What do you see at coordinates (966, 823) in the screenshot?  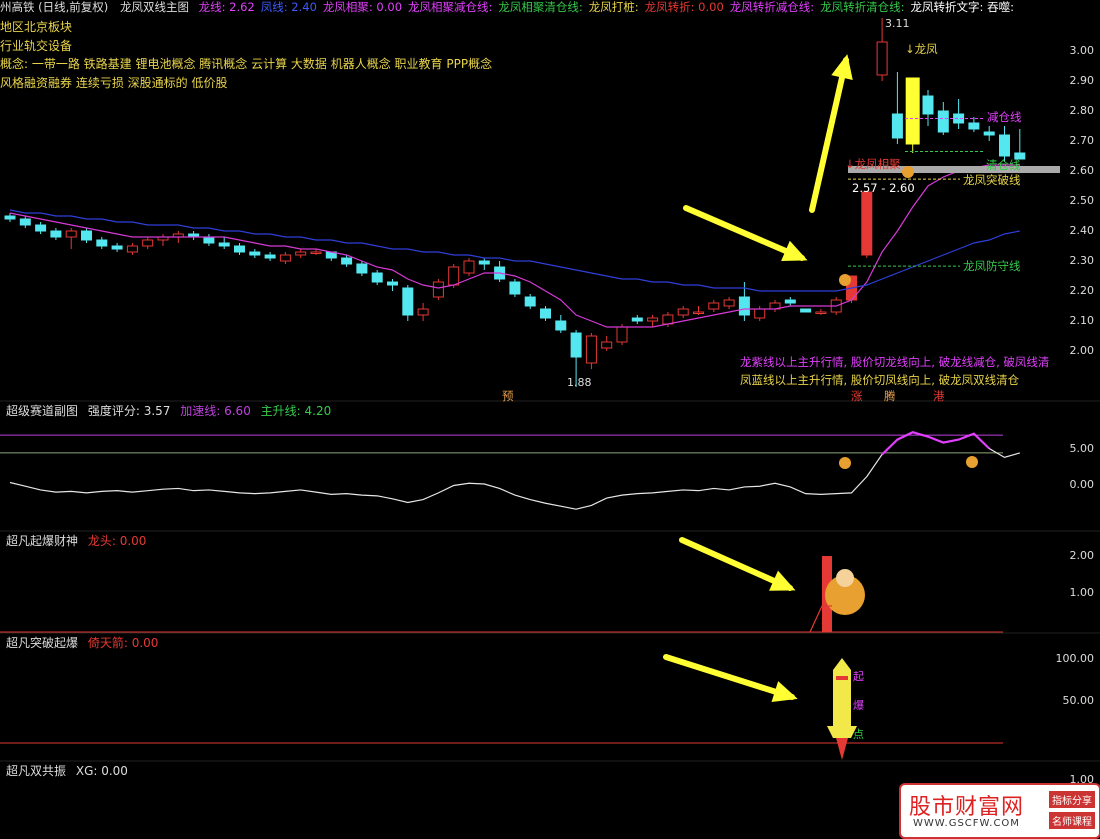 I see `watermark-url: WWW.GSCFW.COM` at bounding box center [966, 823].